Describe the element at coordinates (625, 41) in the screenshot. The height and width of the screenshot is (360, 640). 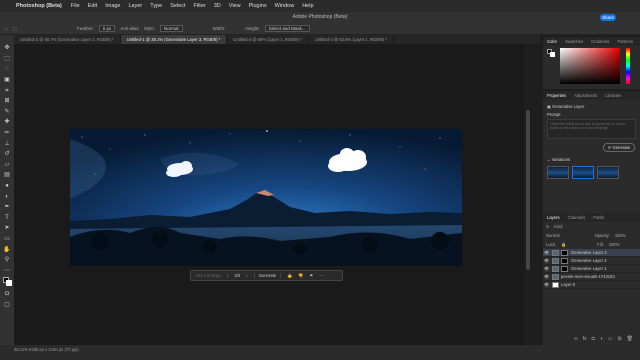
I see `tab-patterns: Patterns` at that location.